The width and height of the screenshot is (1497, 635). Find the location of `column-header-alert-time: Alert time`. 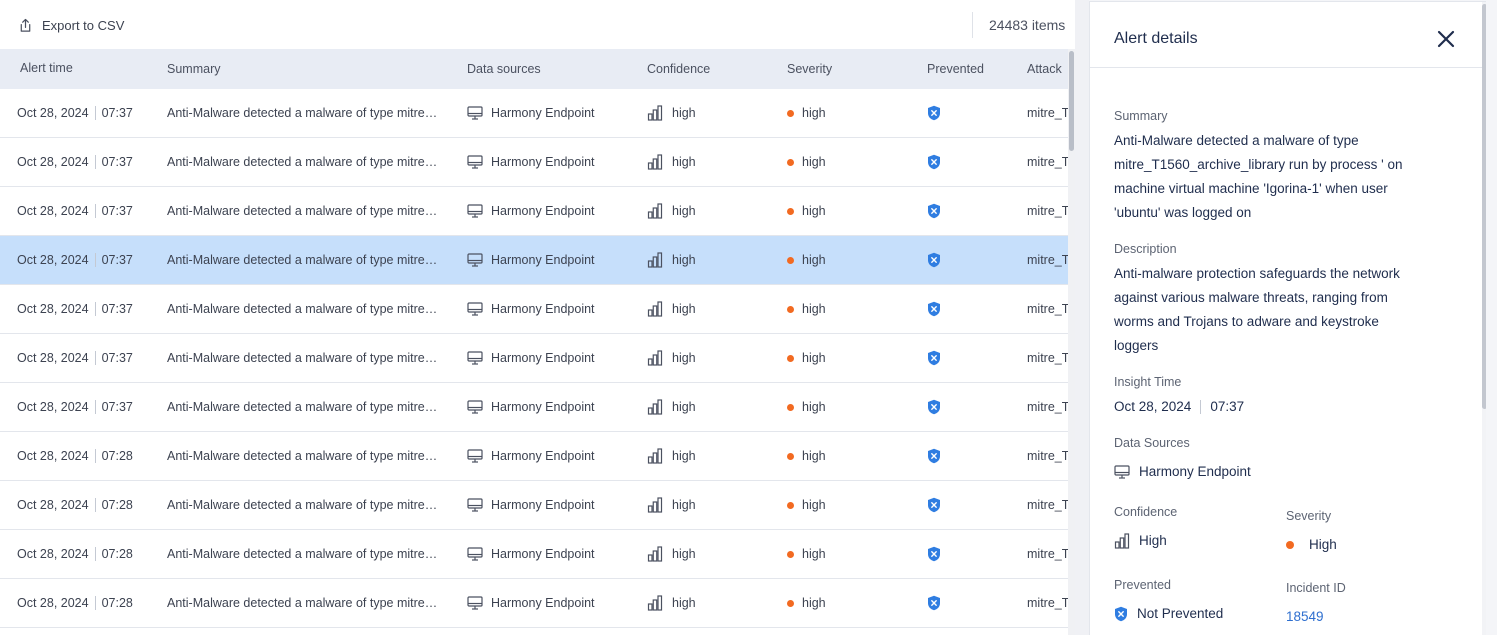

column-header-alert-time: Alert time is located at coordinates (46, 69).